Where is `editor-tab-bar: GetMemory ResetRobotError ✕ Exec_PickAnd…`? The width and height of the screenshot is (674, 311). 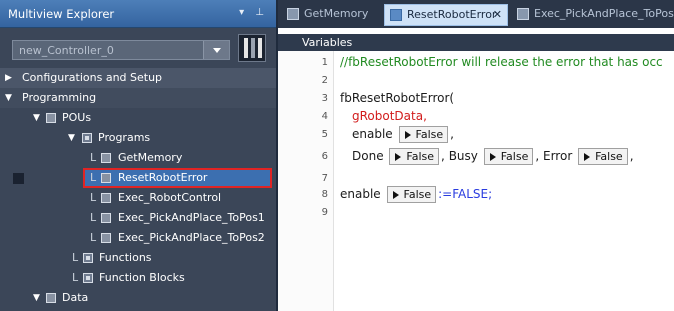 editor-tab-bar: GetMemory ResetRobotError ✕ Exec_PickAnd… is located at coordinates (476, 14).